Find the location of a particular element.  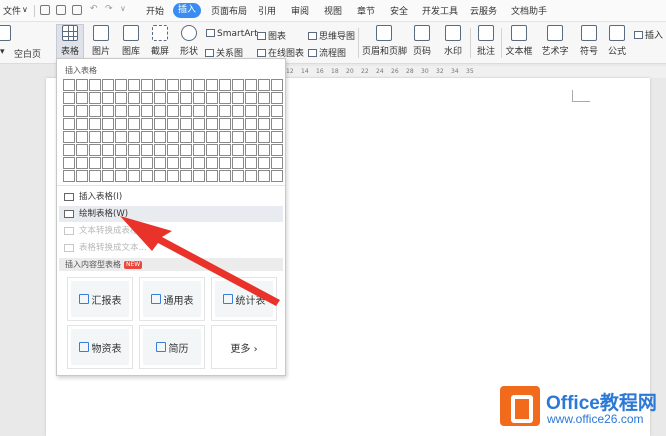

wordart-button: 艺术字 is located at coordinates (555, 41).